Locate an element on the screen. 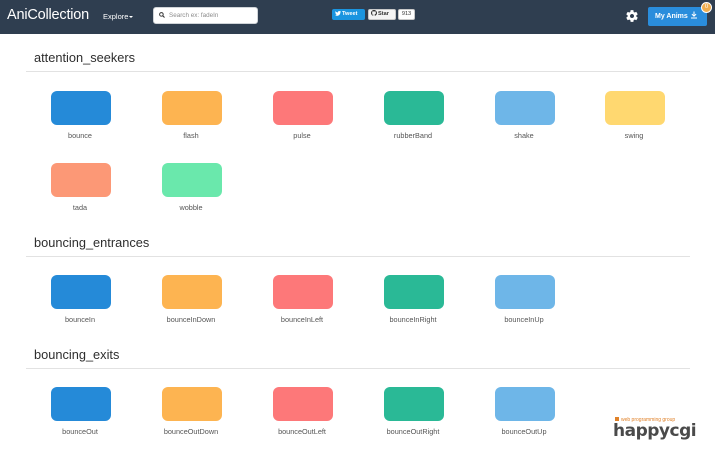 The width and height of the screenshot is (715, 451). caret-down-icon is located at coordinates (131, 17).